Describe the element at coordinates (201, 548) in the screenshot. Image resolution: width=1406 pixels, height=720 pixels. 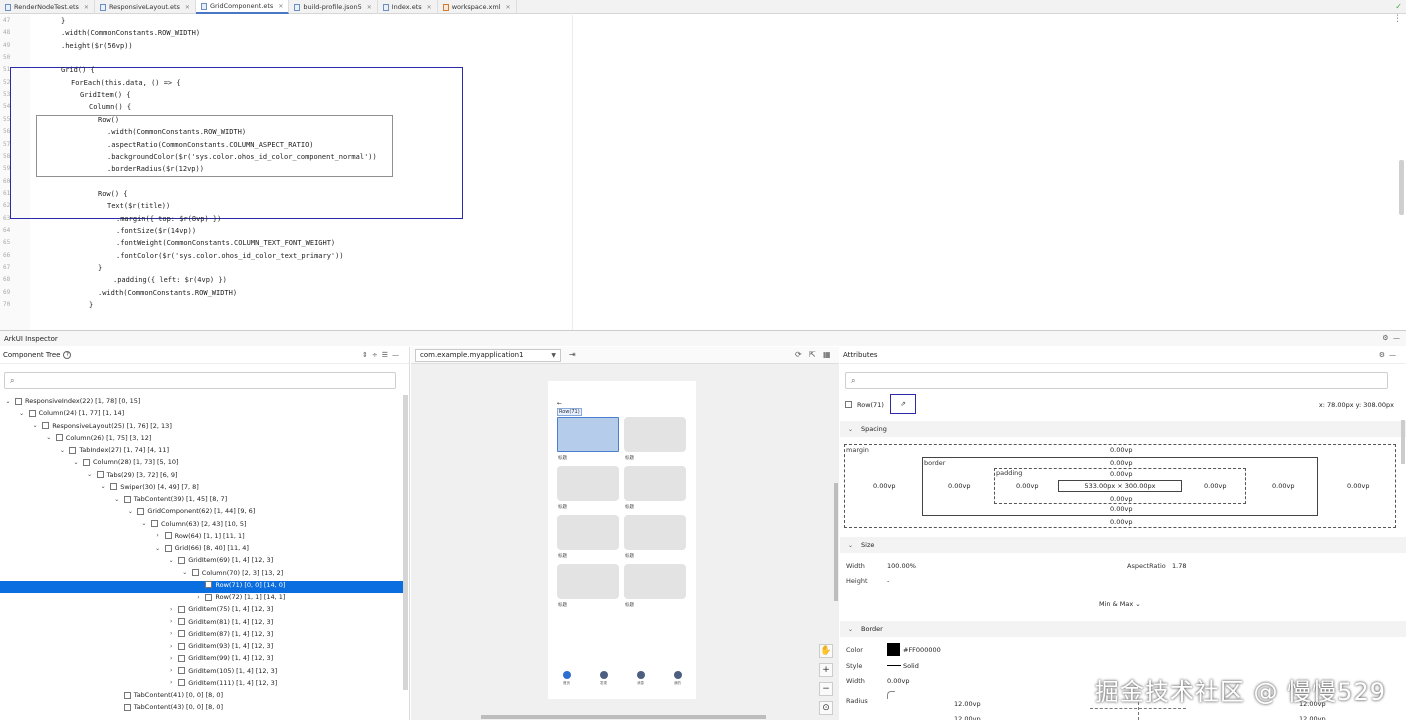
I see `tree-node: ⌄ Grid(66) [8, 40] [11, 4]` at that location.